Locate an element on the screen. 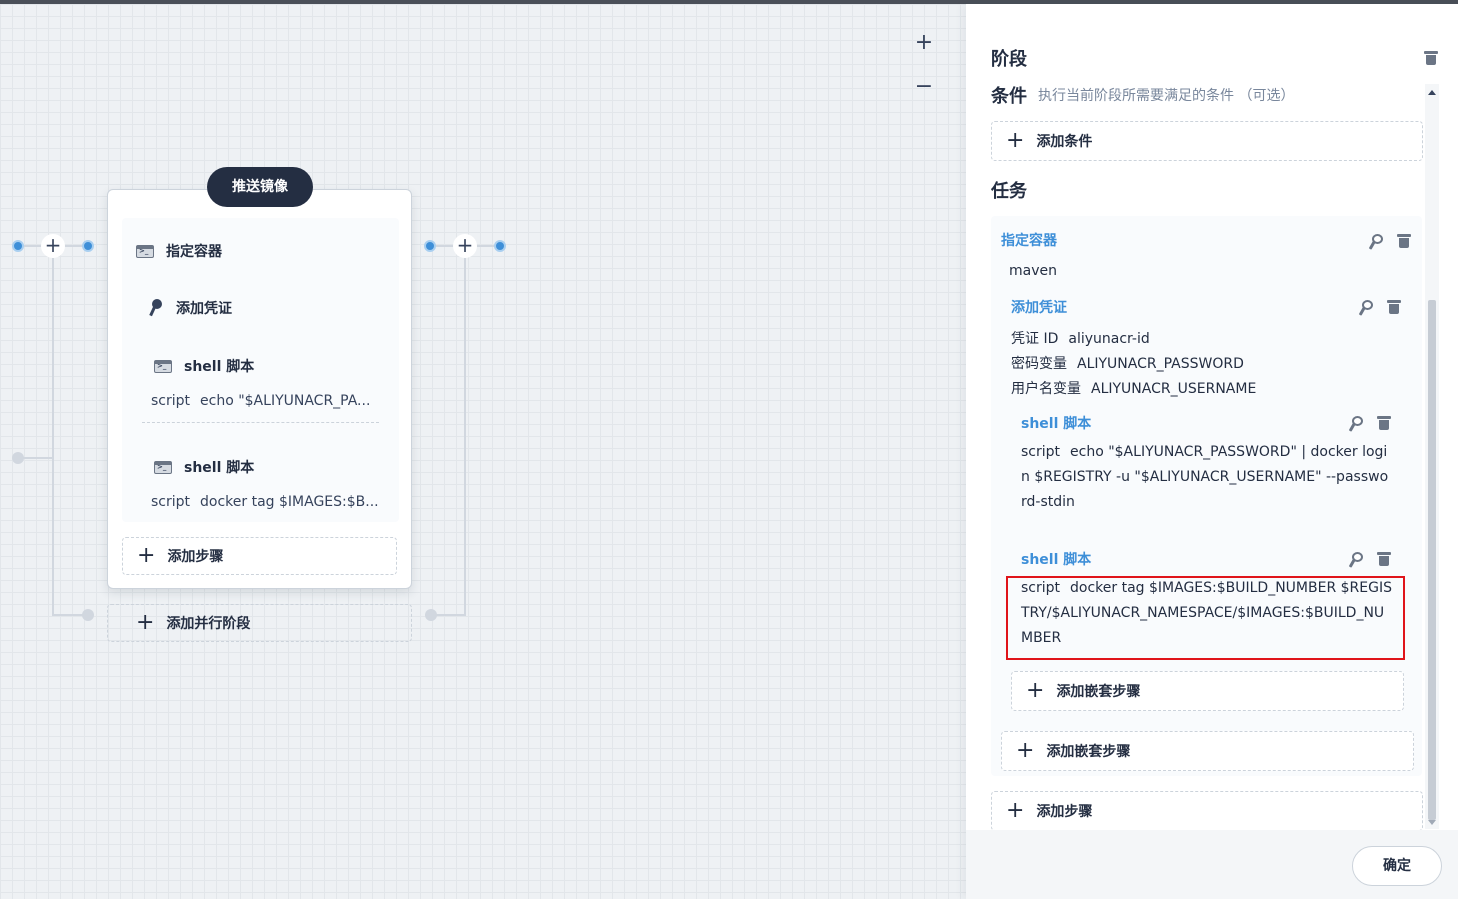 The image size is (1458, 899). field-value: ALIYUNACR_PASSWORD is located at coordinates (1160, 364).